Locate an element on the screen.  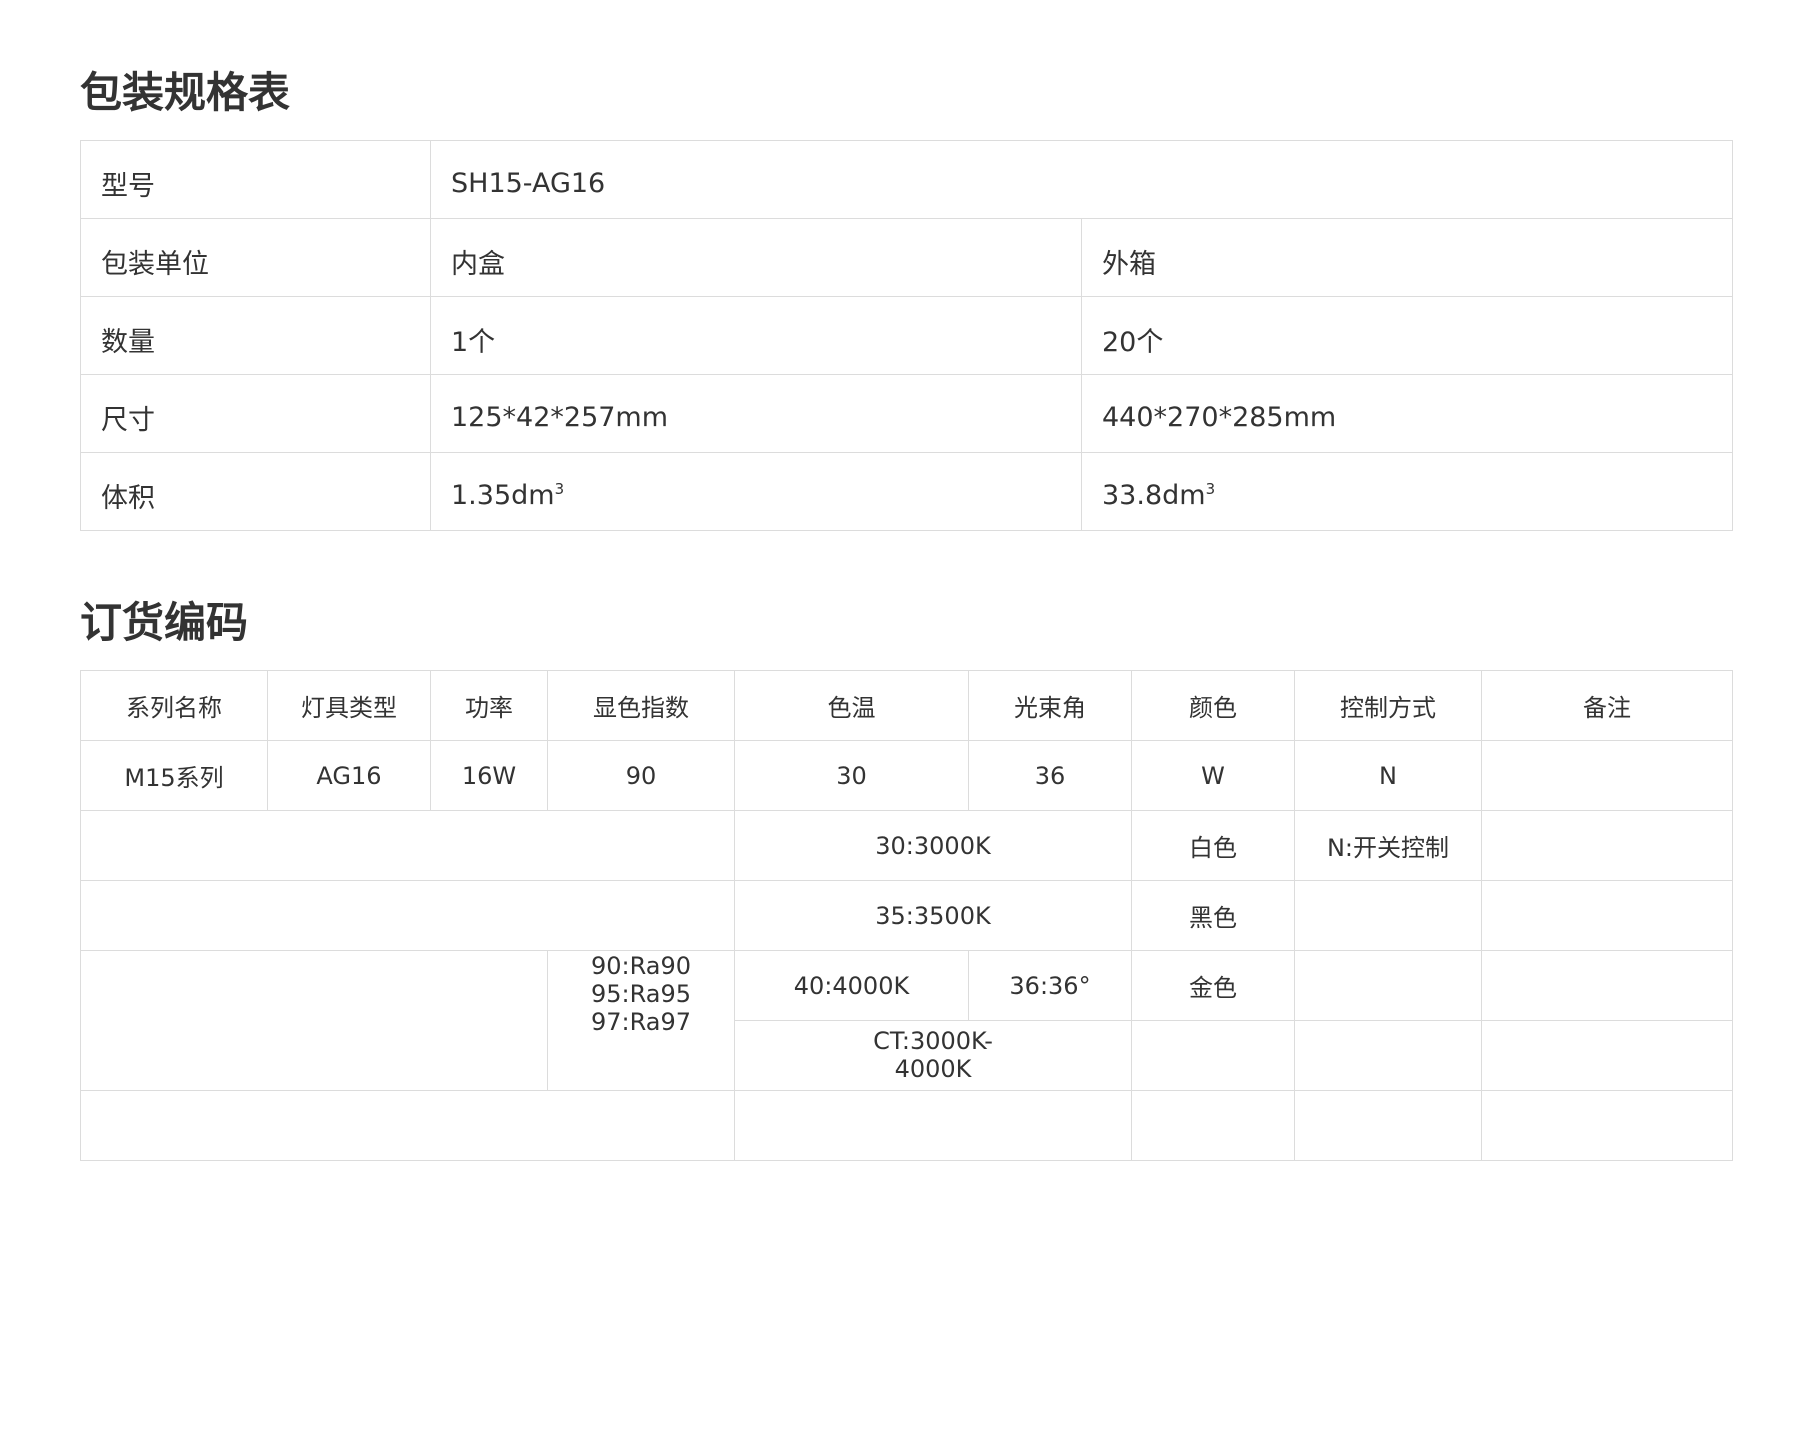
header-series: 系列名称 is located at coordinates (174, 705).